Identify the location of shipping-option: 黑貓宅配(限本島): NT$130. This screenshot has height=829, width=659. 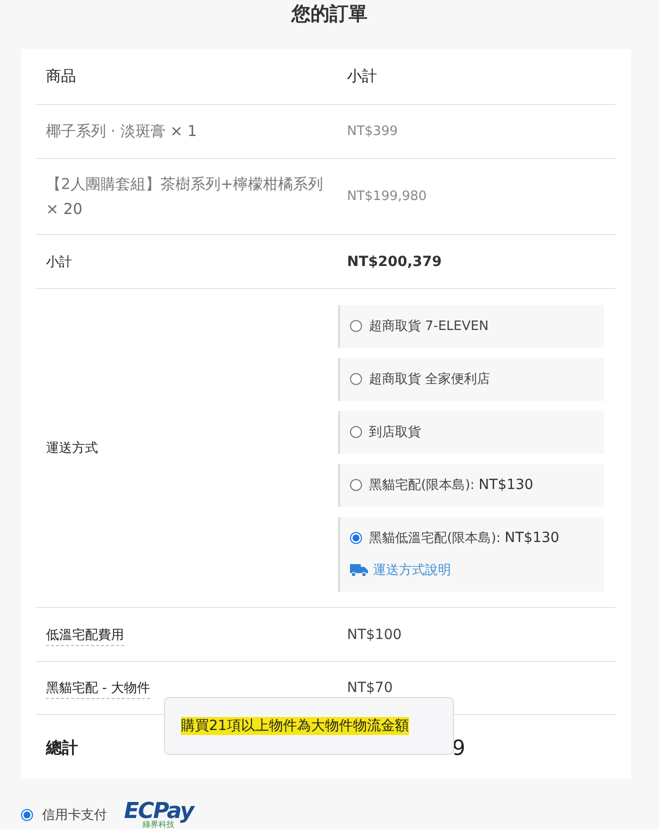
(471, 485).